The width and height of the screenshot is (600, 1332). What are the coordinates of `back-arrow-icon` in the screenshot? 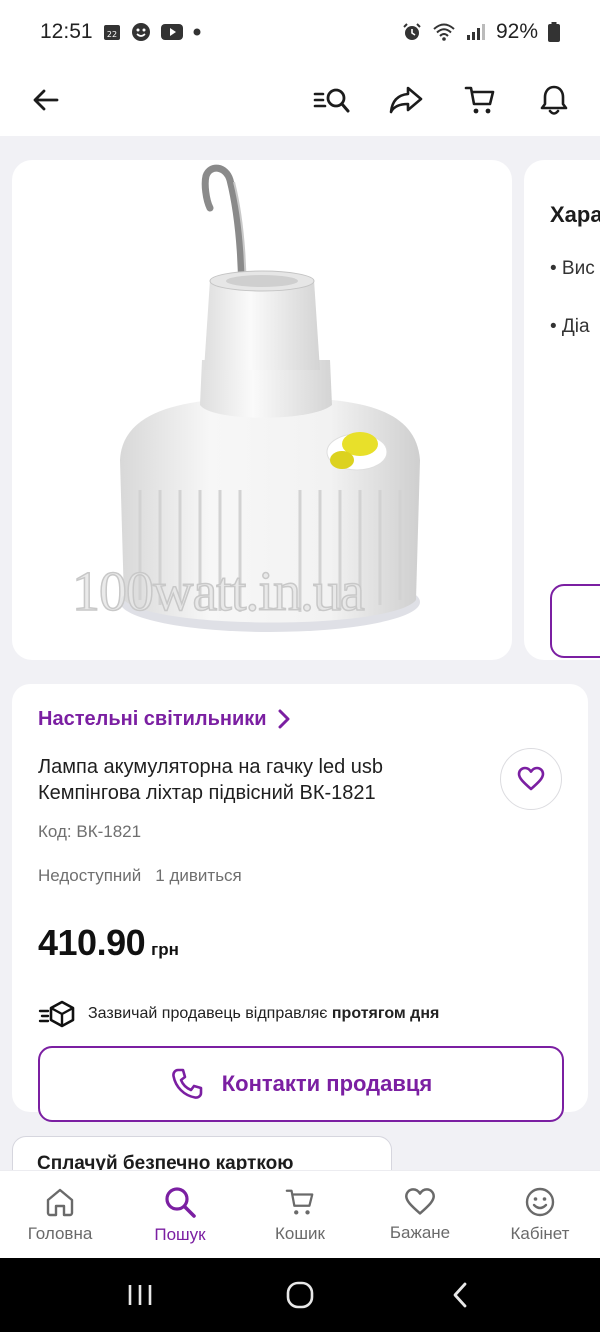 It's located at (46, 100).